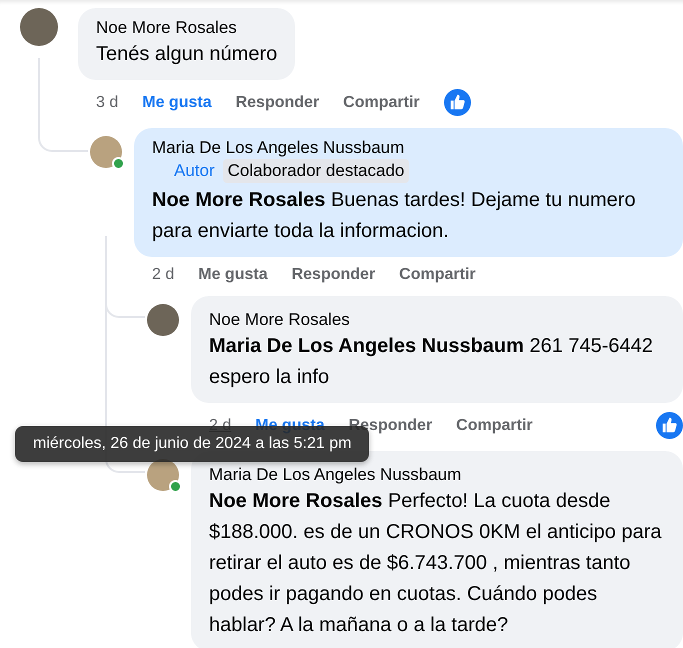  I want to click on contributor-badge: Colaborador destacado, so click(316, 171).